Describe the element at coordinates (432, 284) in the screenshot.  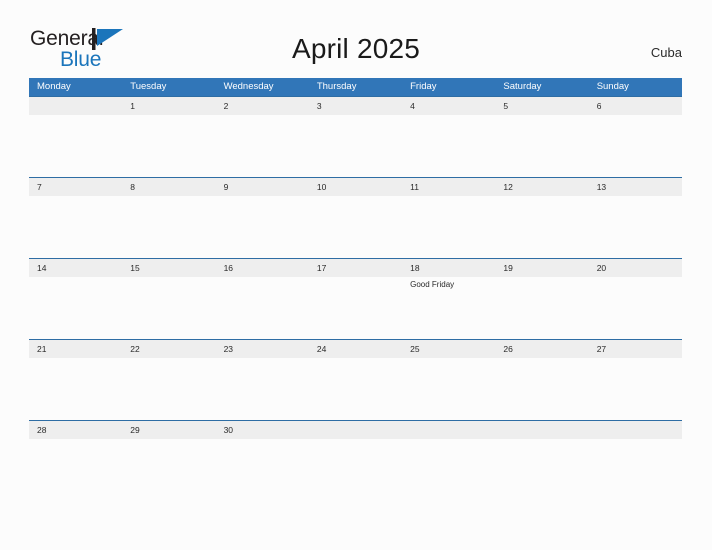
I see `holiday-event-label: Good Friday` at that location.